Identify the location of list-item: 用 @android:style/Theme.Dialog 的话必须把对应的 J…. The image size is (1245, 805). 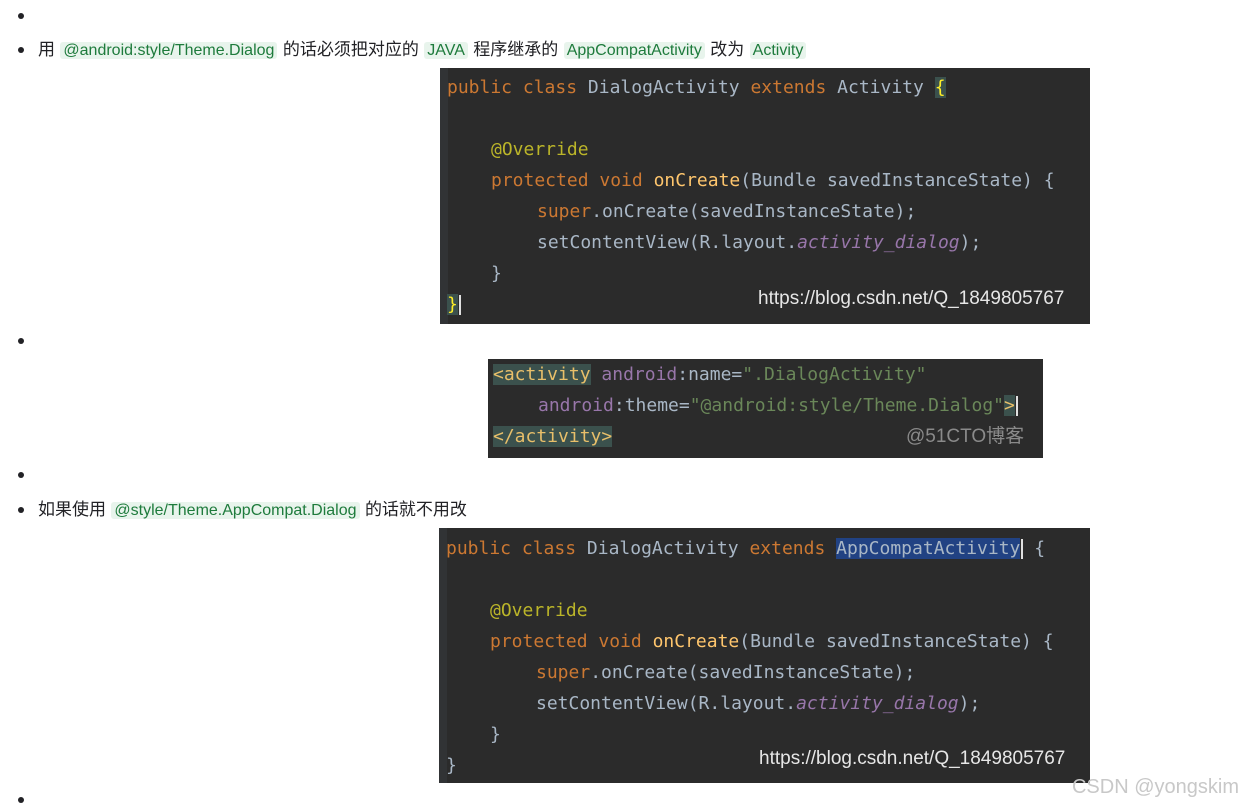
(422, 50).